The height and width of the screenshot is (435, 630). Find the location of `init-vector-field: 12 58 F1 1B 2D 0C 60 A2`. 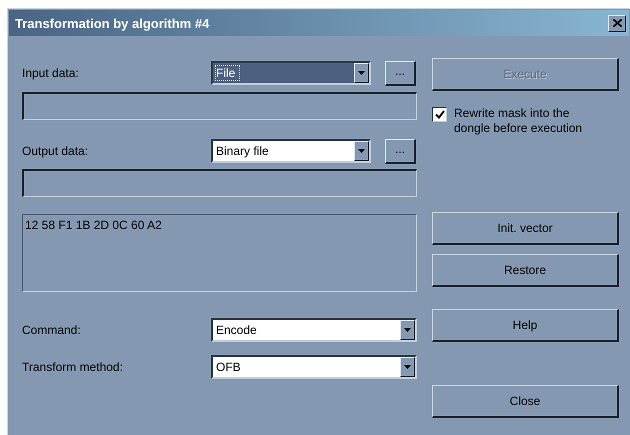

init-vector-field: 12 58 F1 1B 2D 0C 60 A2 is located at coordinates (219, 253).